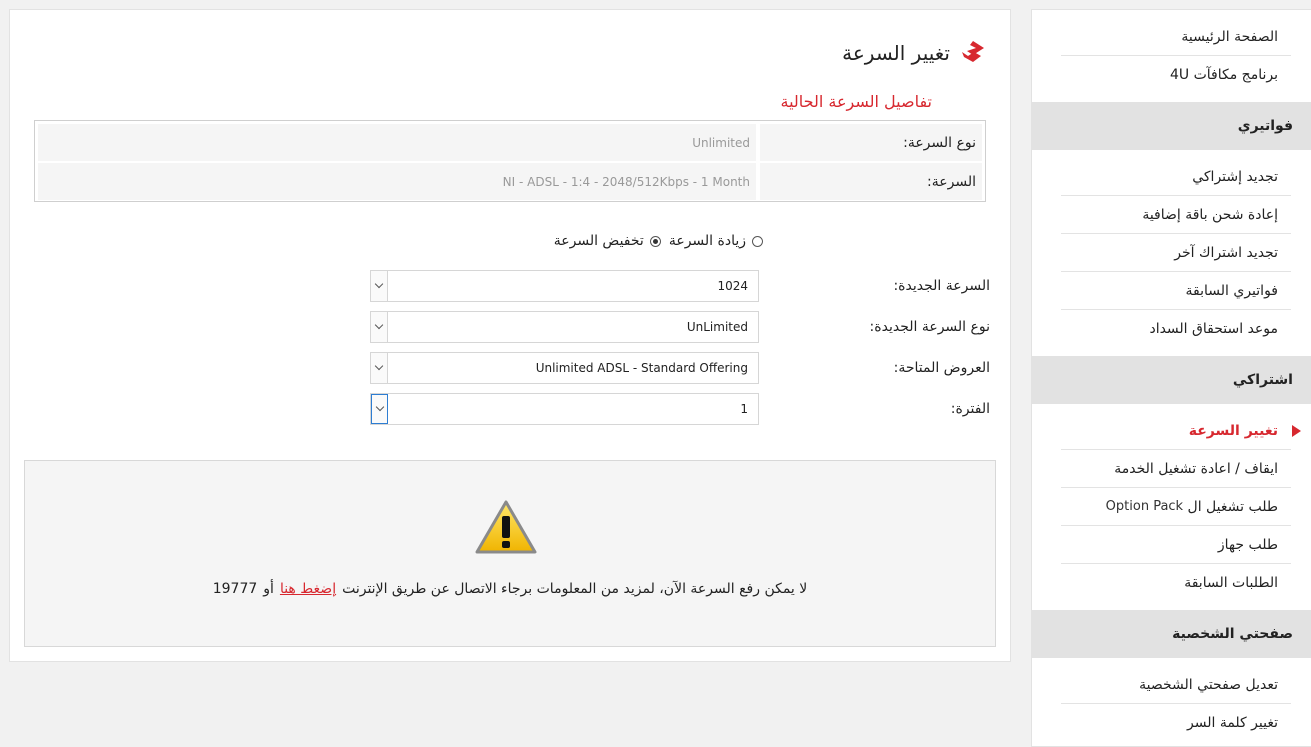 The image size is (1311, 747). Describe the element at coordinates (1176, 723) in the screenshot. I see `sidebar-item-change-password: تغيير كلمة السر` at that location.